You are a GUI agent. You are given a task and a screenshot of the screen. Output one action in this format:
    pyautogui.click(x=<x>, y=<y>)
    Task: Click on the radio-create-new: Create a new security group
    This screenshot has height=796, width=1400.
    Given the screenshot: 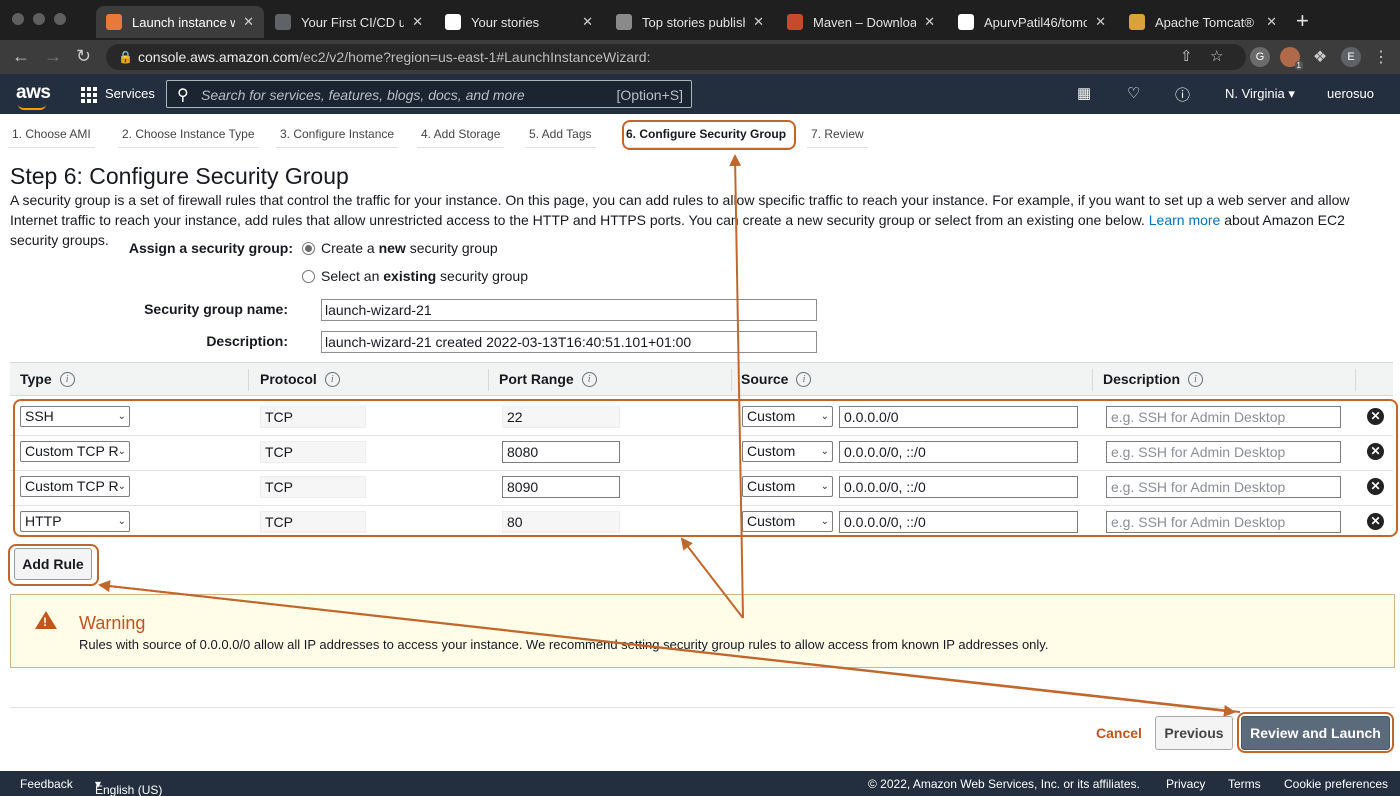 What is the action you would take?
    pyautogui.click(x=400, y=248)
    